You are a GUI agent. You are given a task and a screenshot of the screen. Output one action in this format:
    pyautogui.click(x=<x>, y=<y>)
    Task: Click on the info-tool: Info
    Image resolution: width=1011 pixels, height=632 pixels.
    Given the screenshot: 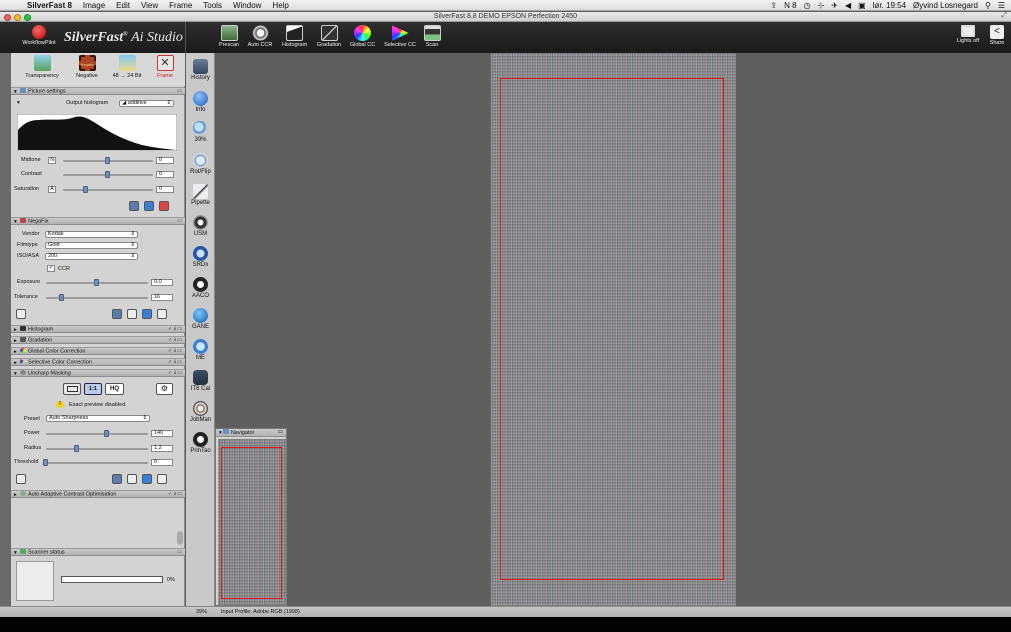 What is the action you would take?
    pyautogui.click(x=200, y=102)
    